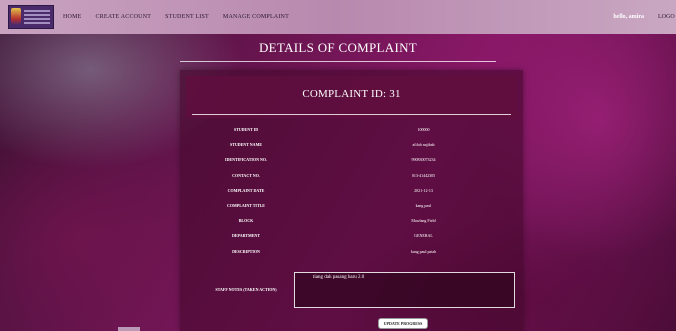  I want to click on detail-value: 990830073234, so click(423, 160).